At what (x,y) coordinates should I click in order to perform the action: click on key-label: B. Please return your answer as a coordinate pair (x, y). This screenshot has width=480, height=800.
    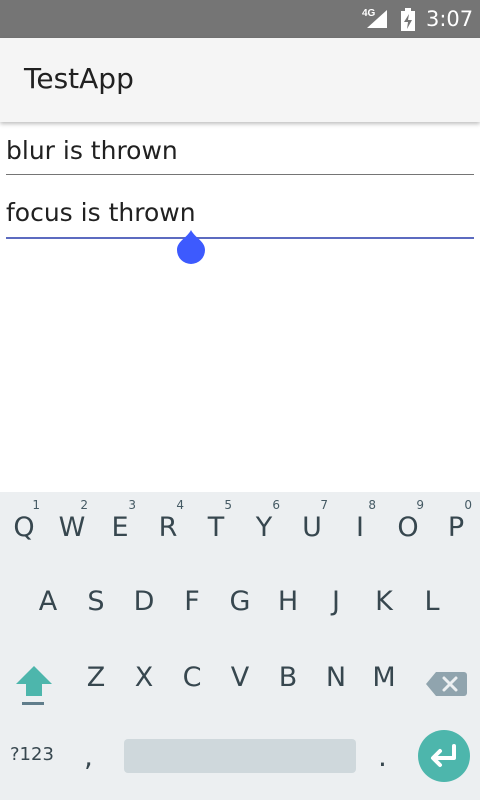
    Looking at the image, I should click on (288, 677).